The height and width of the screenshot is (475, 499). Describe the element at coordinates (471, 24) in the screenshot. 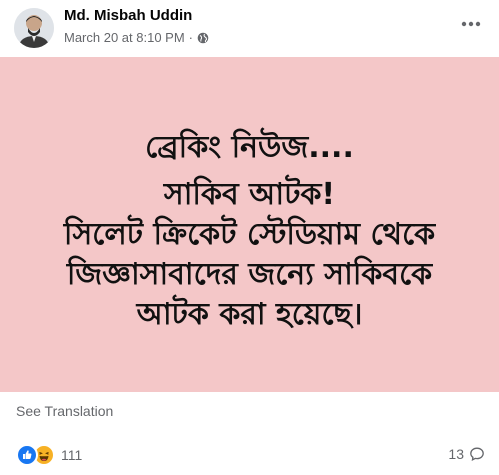

I see `more-horizontal-icon` at that location.